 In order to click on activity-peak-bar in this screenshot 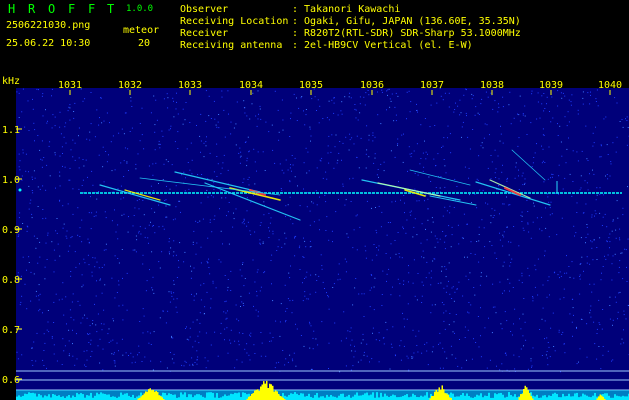, I will do `click(270, 391)`.